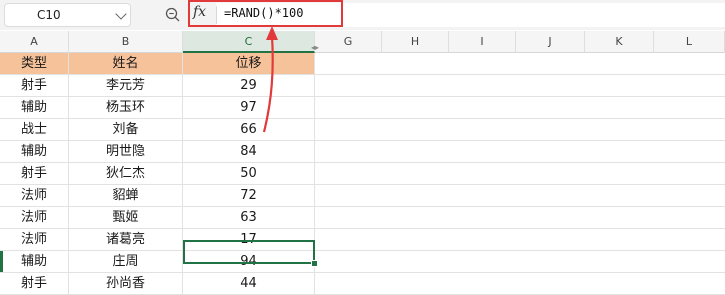 The height and width of the screenshot is (295, 725). What do you see at coordinates (270, 79) in the screenshot?
I see `annotation-arrow` at bounding box center [270, 79].